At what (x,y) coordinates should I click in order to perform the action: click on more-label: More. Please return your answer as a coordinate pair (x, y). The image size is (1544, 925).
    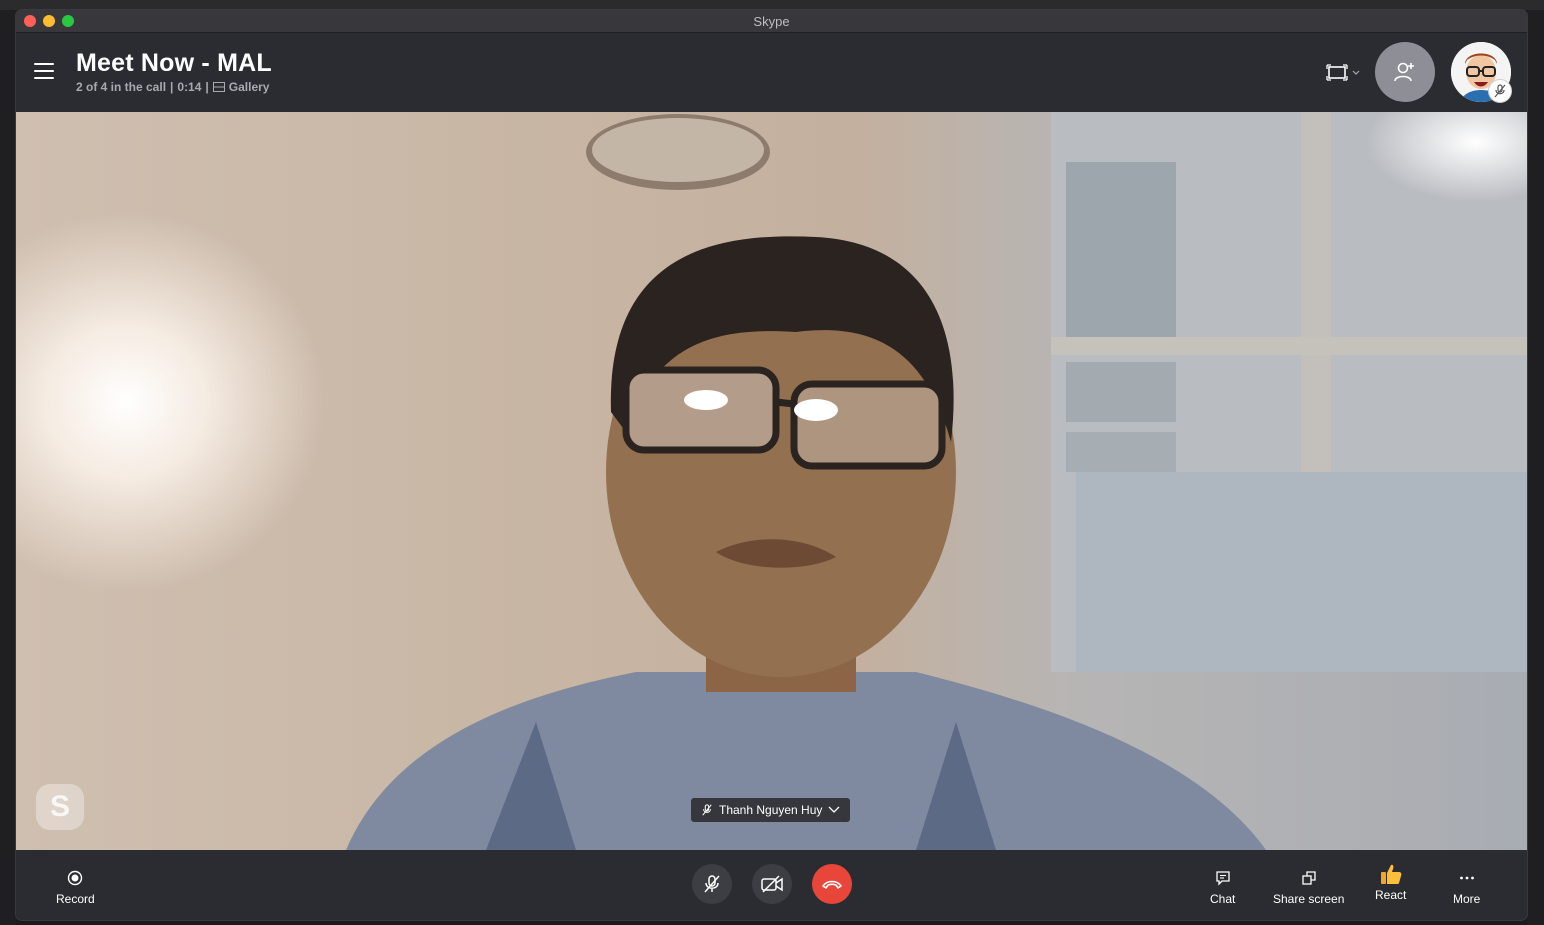
    Looking at the image, I should click on (1467, 899).